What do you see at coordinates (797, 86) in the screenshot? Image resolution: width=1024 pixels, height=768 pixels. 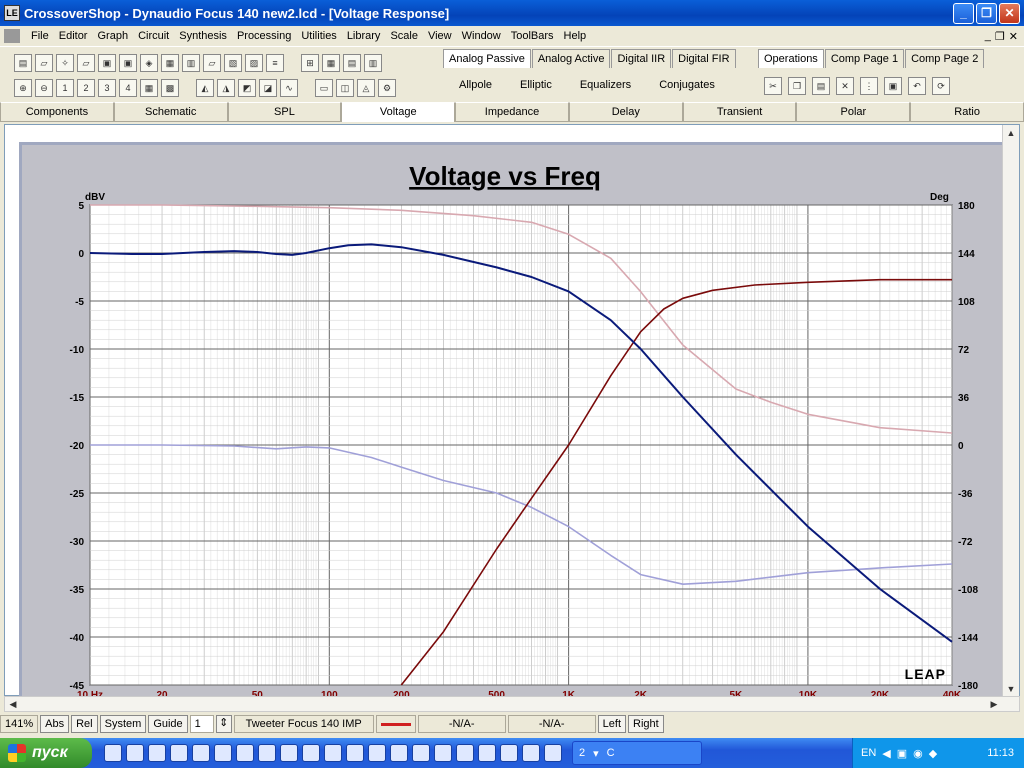 I see `copy-icon: ❐` at bounding box center [797, 86].